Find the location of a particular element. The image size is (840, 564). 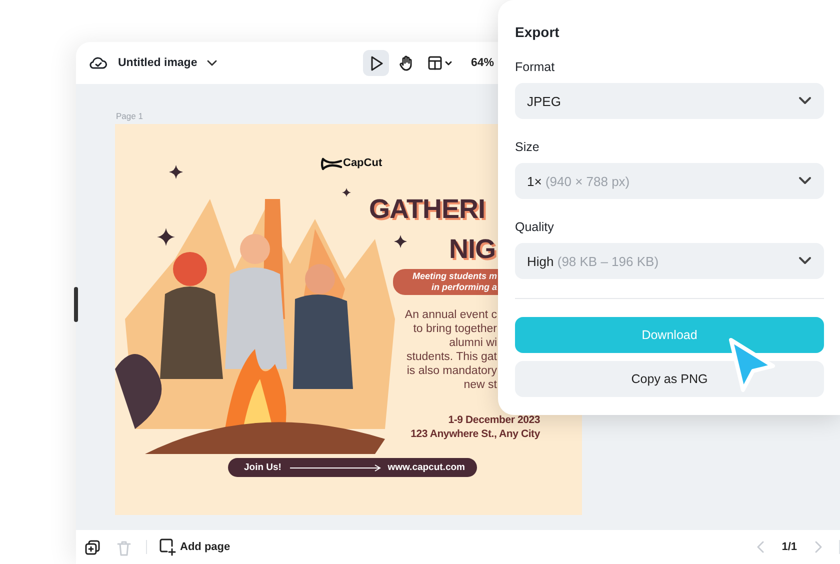

page-label: Page 1 is located at coordinates (130, 117).